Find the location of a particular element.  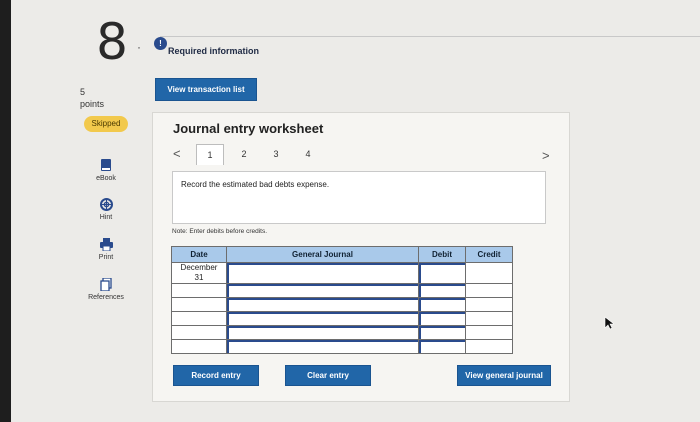

points-label: points is located at coordinates (92, 104).